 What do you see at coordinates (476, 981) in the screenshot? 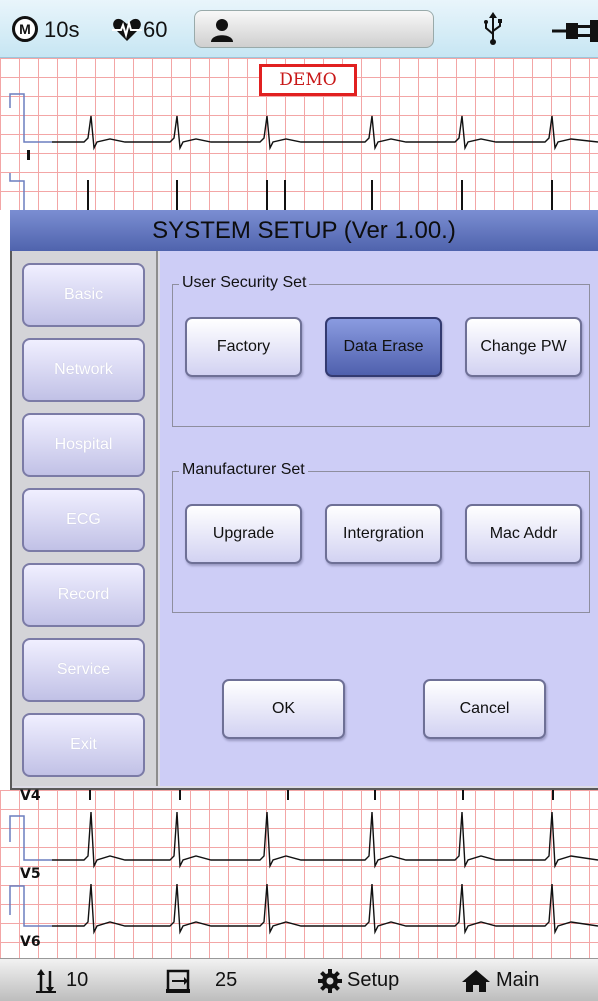
I see `home-icon` at bounding box center [476, 981].